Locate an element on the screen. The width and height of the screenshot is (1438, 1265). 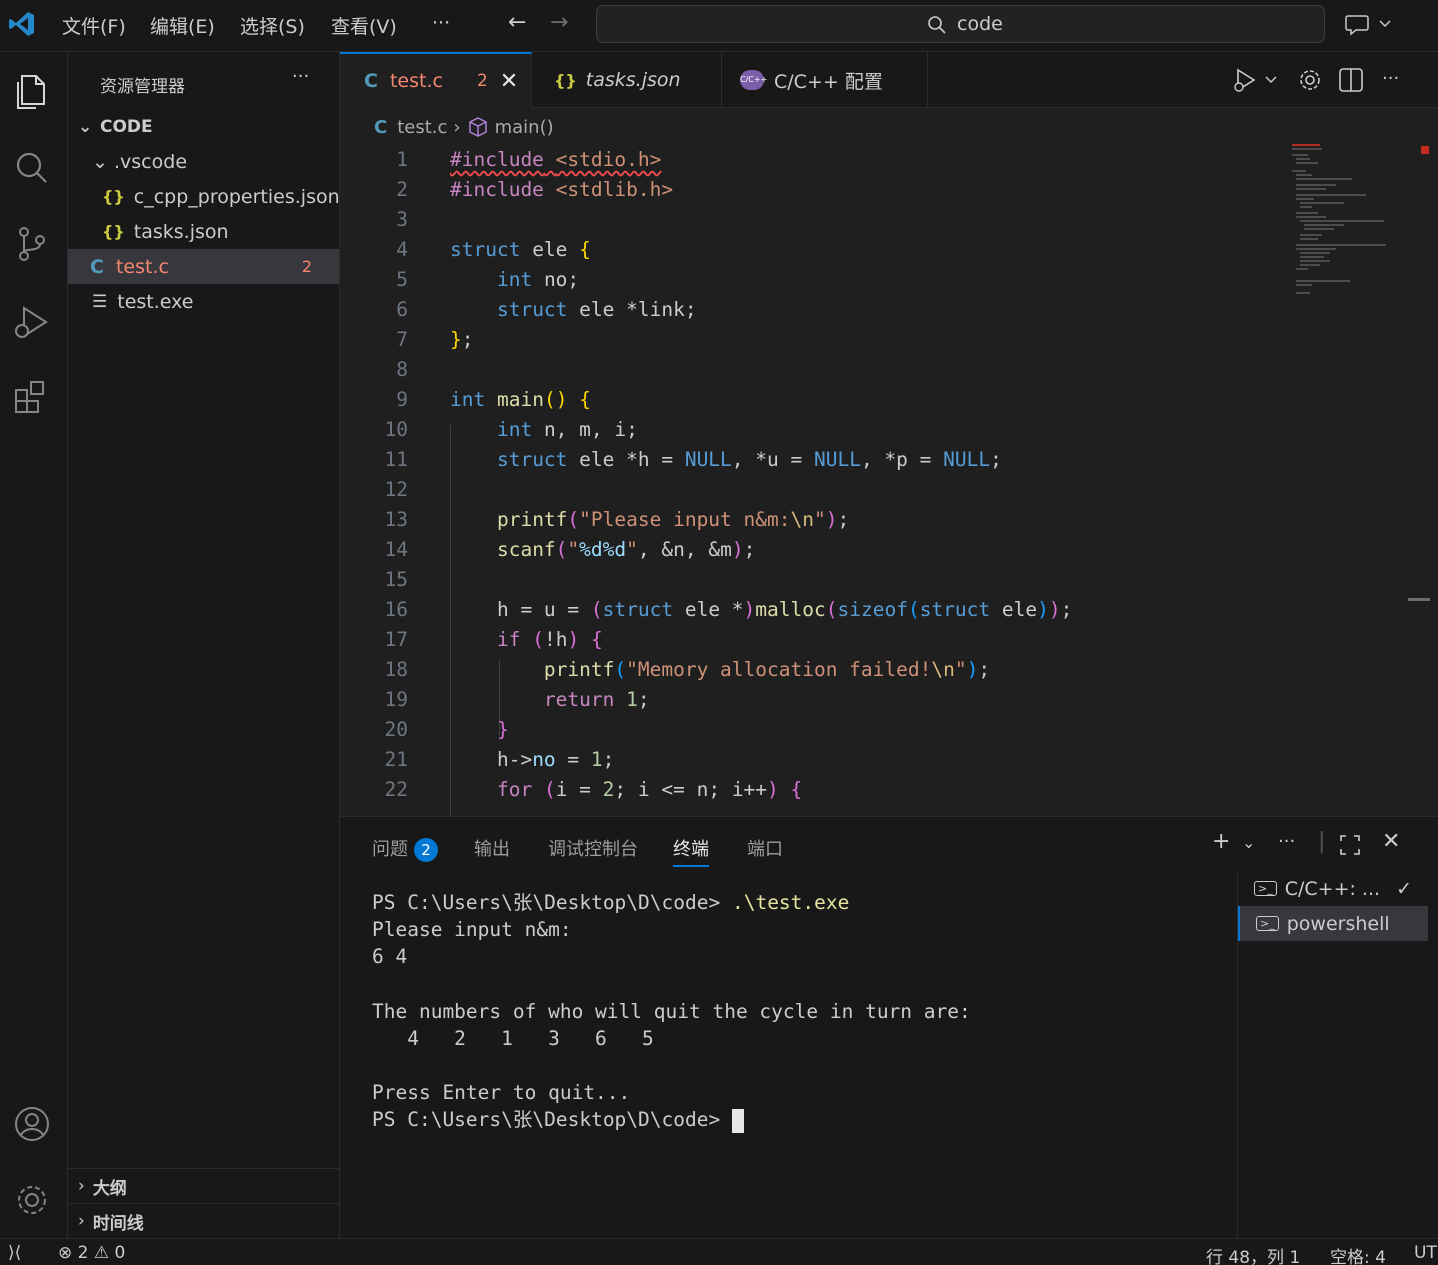
title-bar: 文件(F) 编辑(E) 选择(S) 查看(V) ··· ← → code is located at coordinates (719, 26).